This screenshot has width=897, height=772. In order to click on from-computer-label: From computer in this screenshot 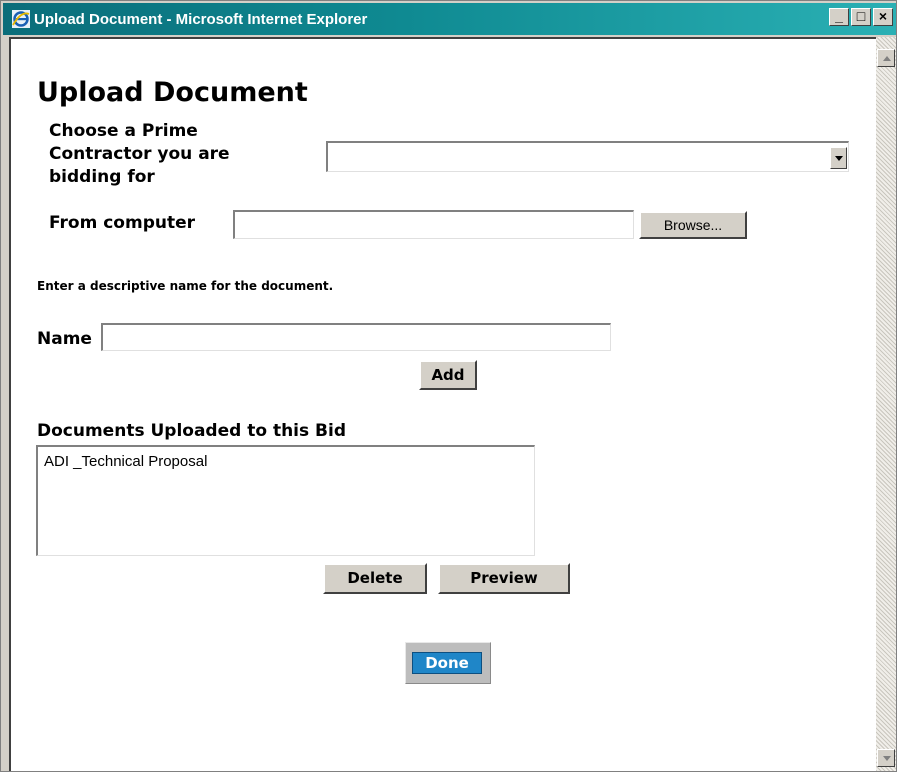, I will do `click(122, 223)`.